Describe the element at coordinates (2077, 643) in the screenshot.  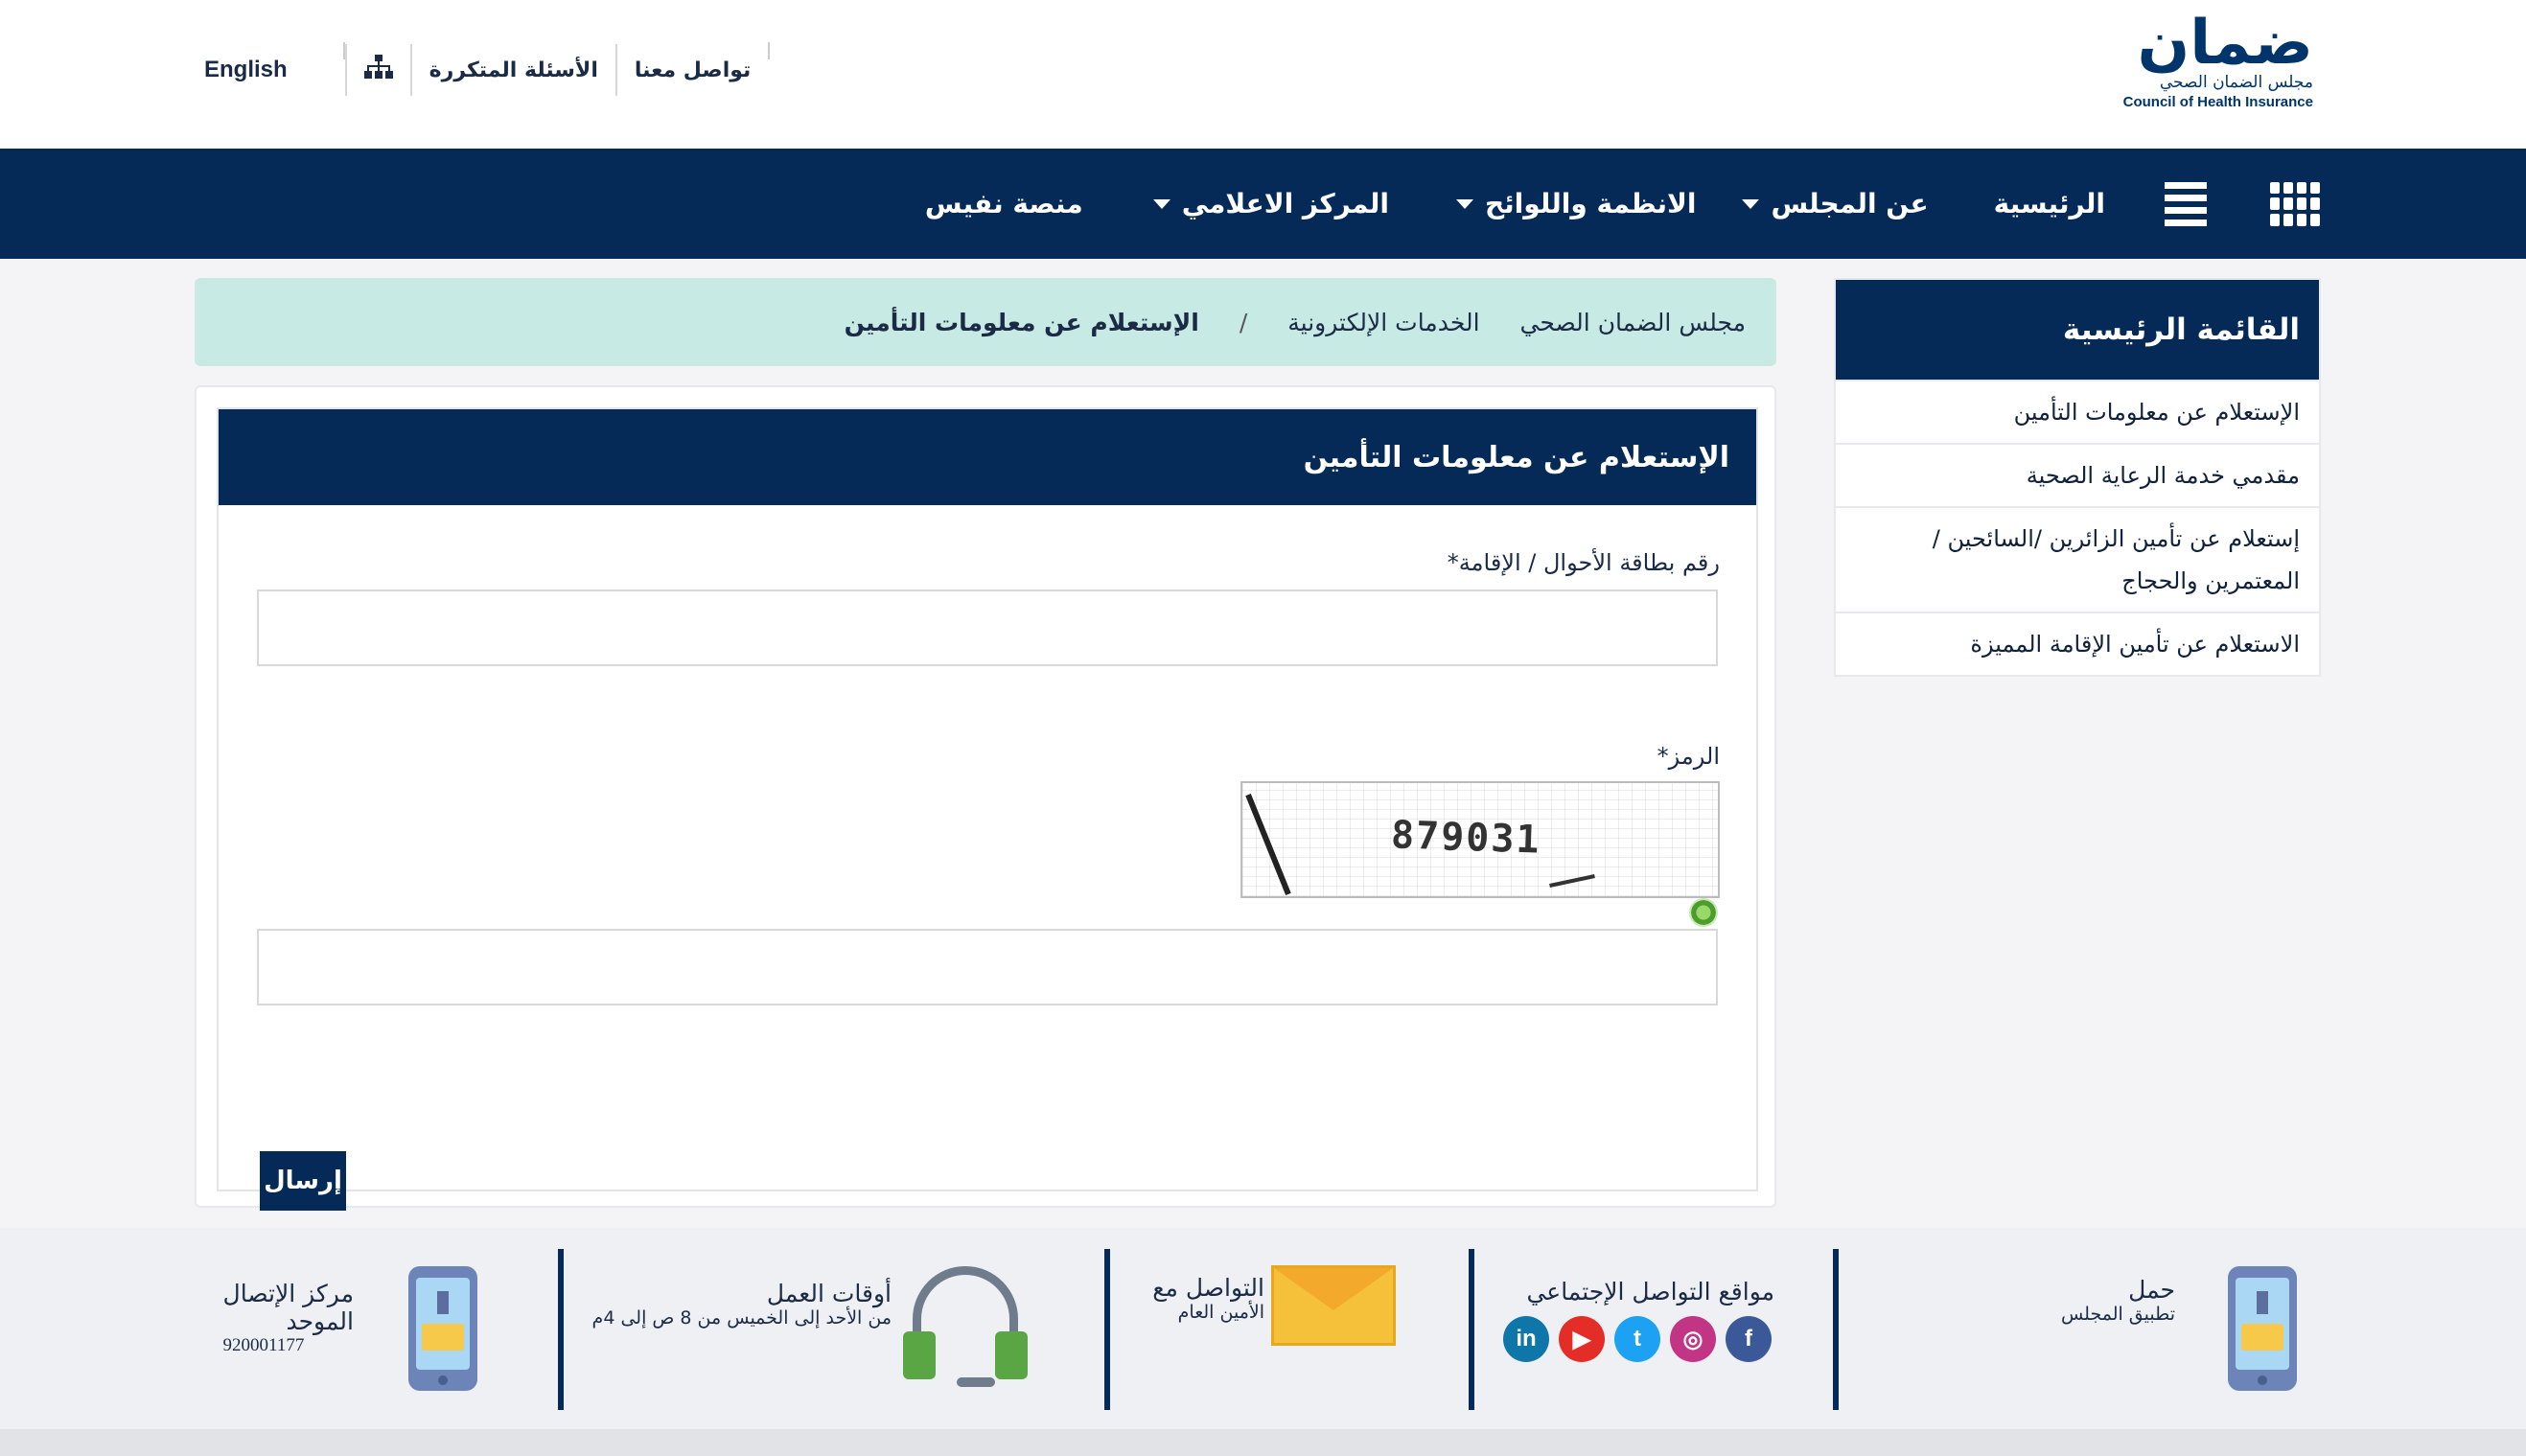
I see `sidebar-item-premium-residency: الاستعلام عن تأمين الإقامة المميزة` at that location.